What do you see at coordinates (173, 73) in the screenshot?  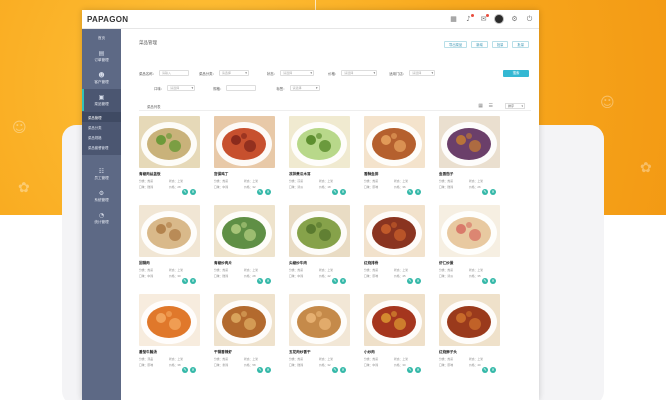 I see `dish-name-input: 请输入` at bounding box center [173, 73].